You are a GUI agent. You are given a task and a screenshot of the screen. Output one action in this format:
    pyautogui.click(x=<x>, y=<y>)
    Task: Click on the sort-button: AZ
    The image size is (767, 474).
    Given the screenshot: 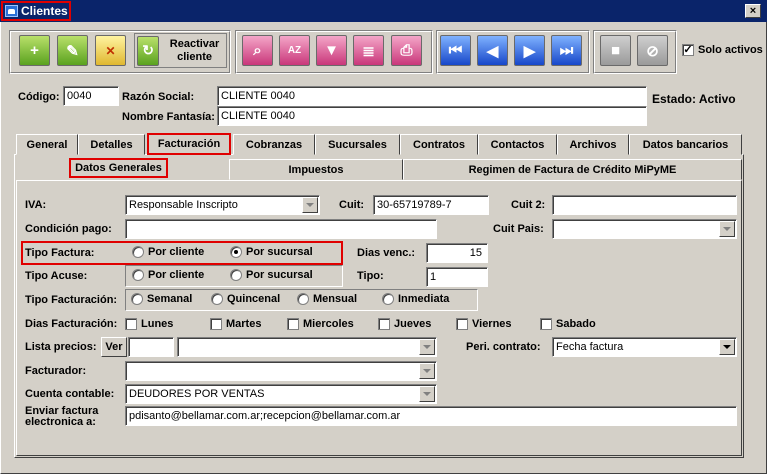 What is the action you would take?
    pyautogui.click(x=294, y=50)
    